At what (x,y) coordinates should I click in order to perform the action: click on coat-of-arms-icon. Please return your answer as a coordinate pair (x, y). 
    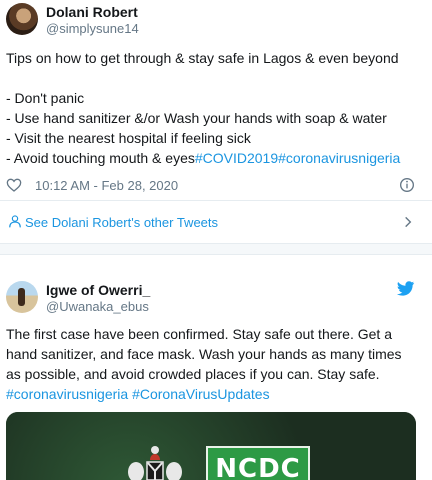
    Looking at the image, I should click on (155, 463).